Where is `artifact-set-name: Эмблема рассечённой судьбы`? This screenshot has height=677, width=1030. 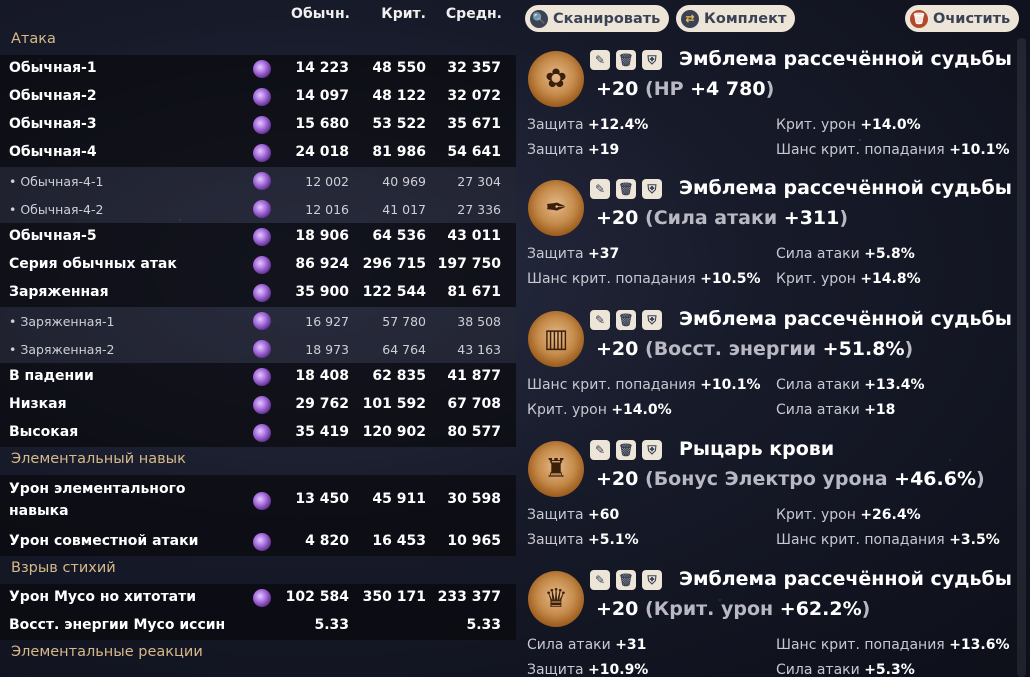
artifact-set-name: Эмблема рассечённой судьбы is located at coordinates (845, 59).